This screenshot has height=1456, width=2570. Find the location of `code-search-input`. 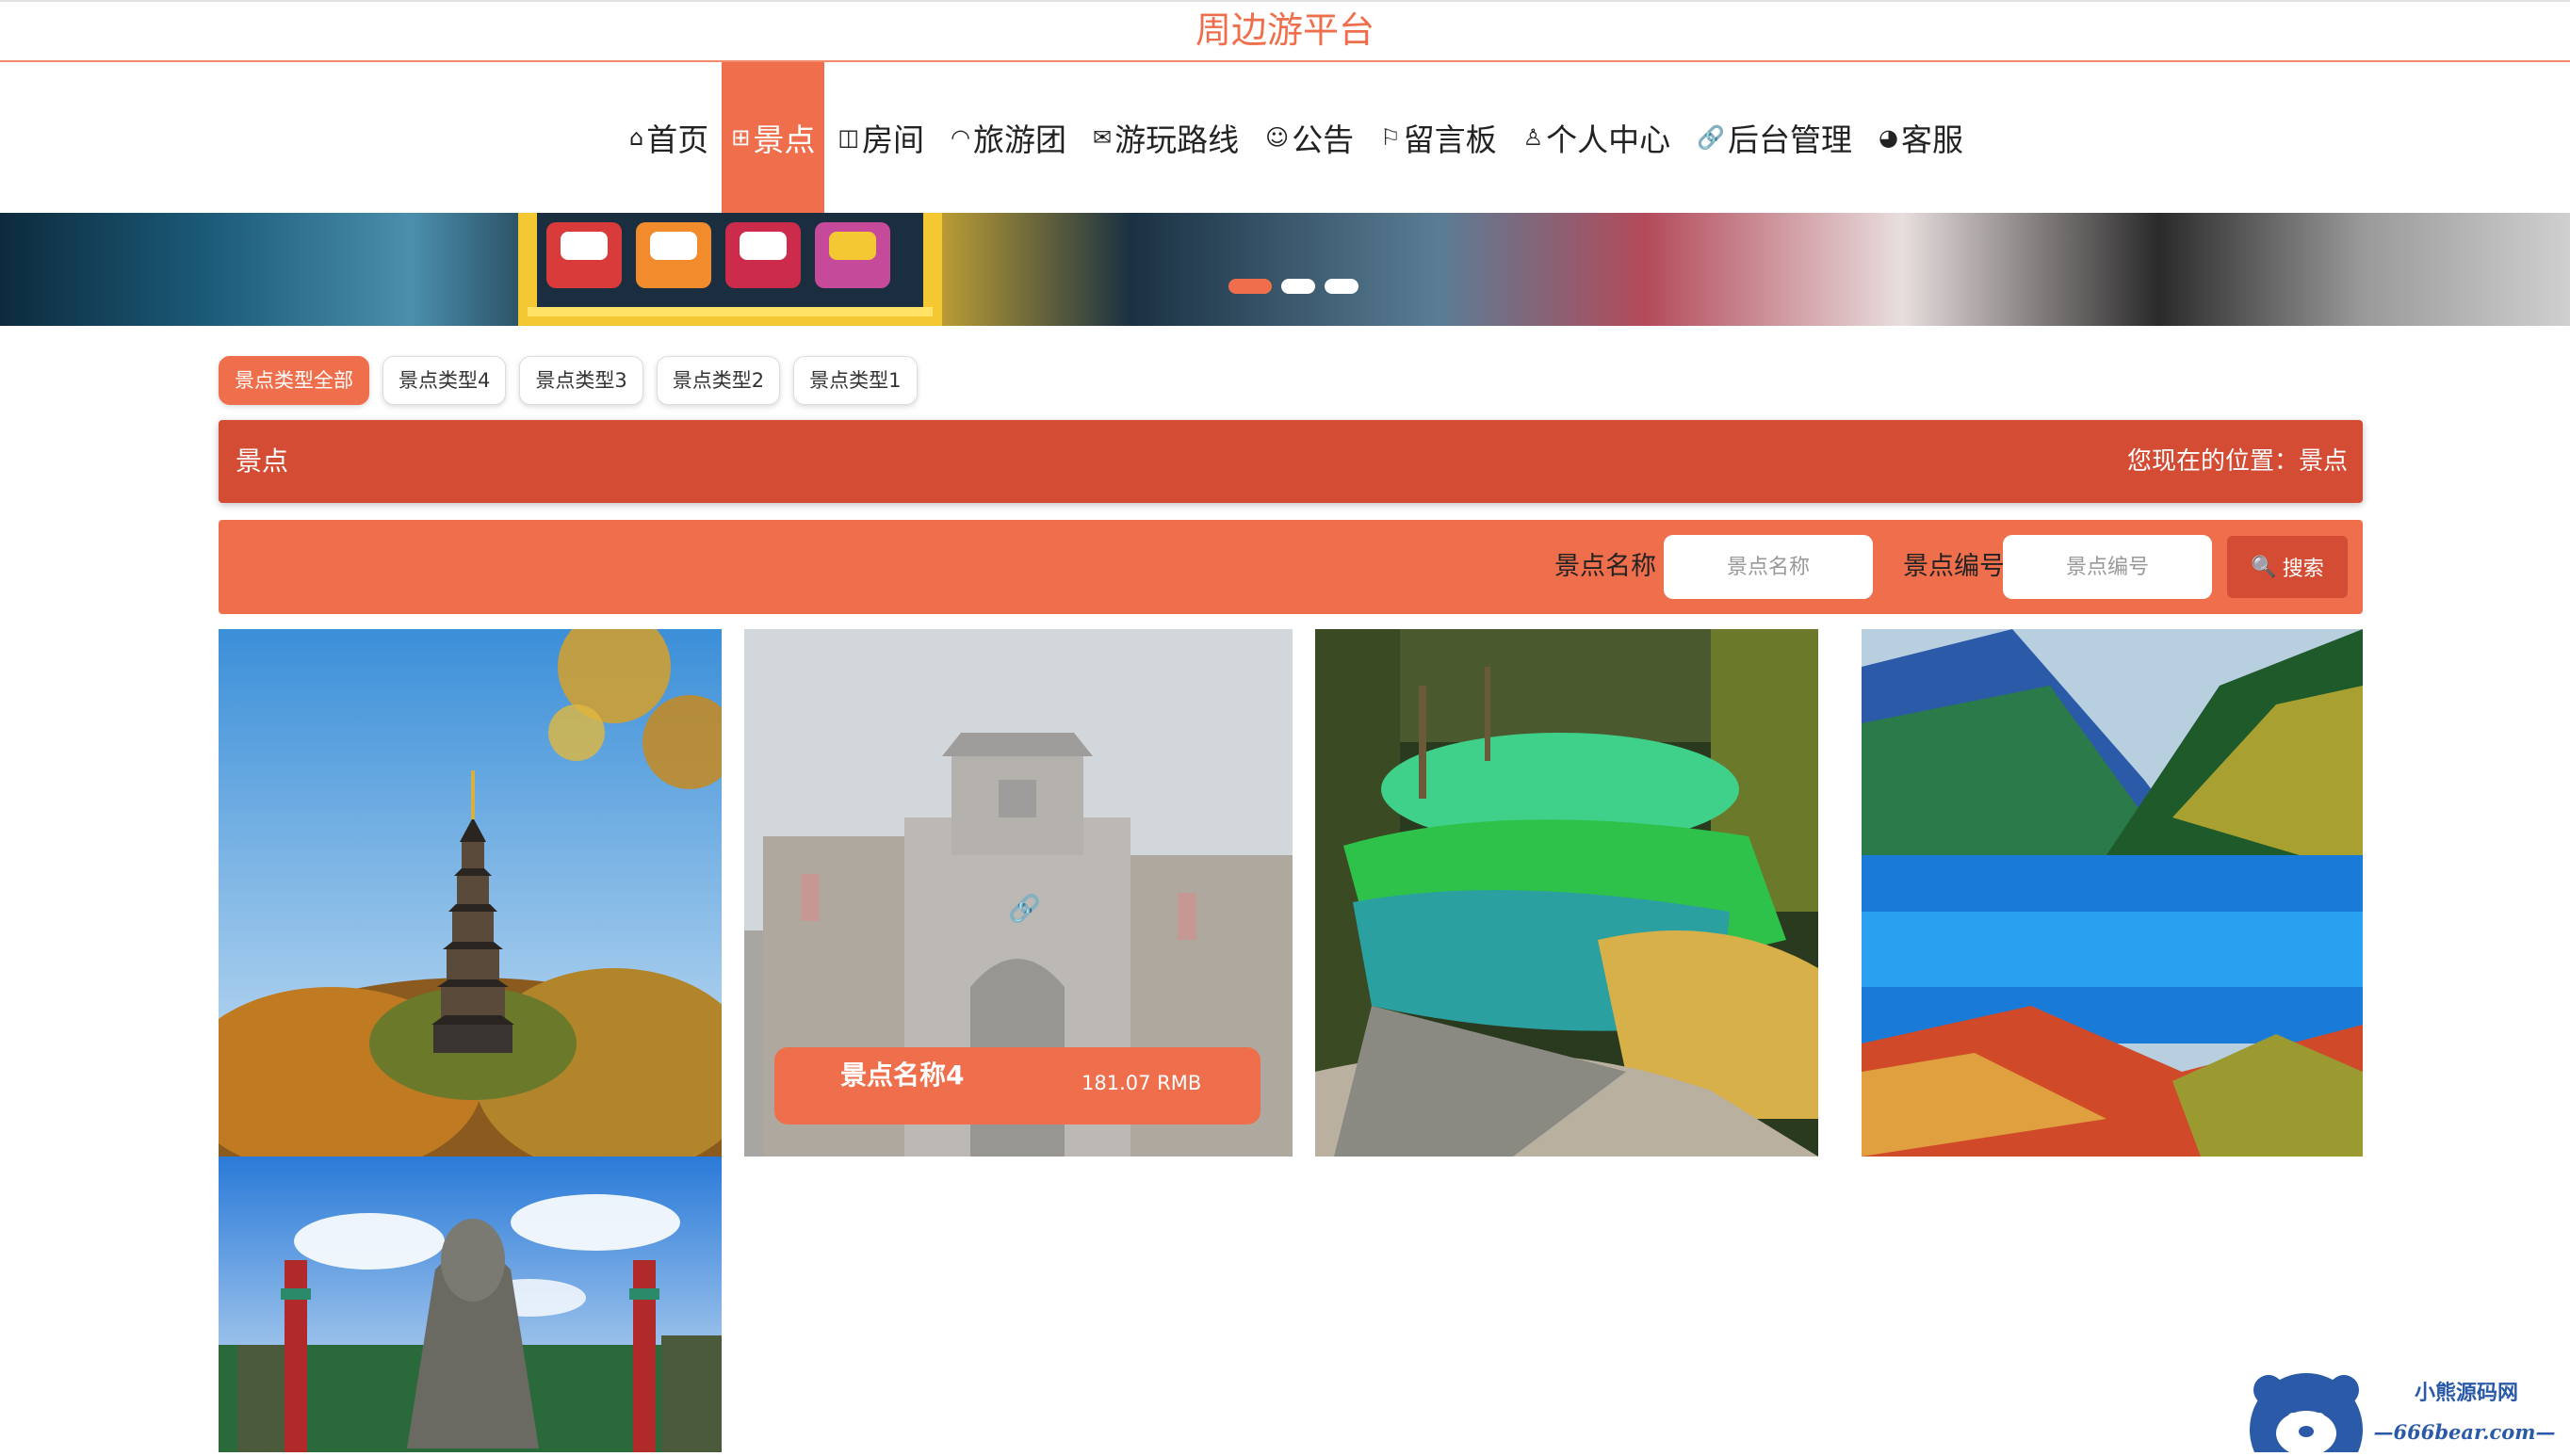

code-search-input is located at coordinates (2107, 567).